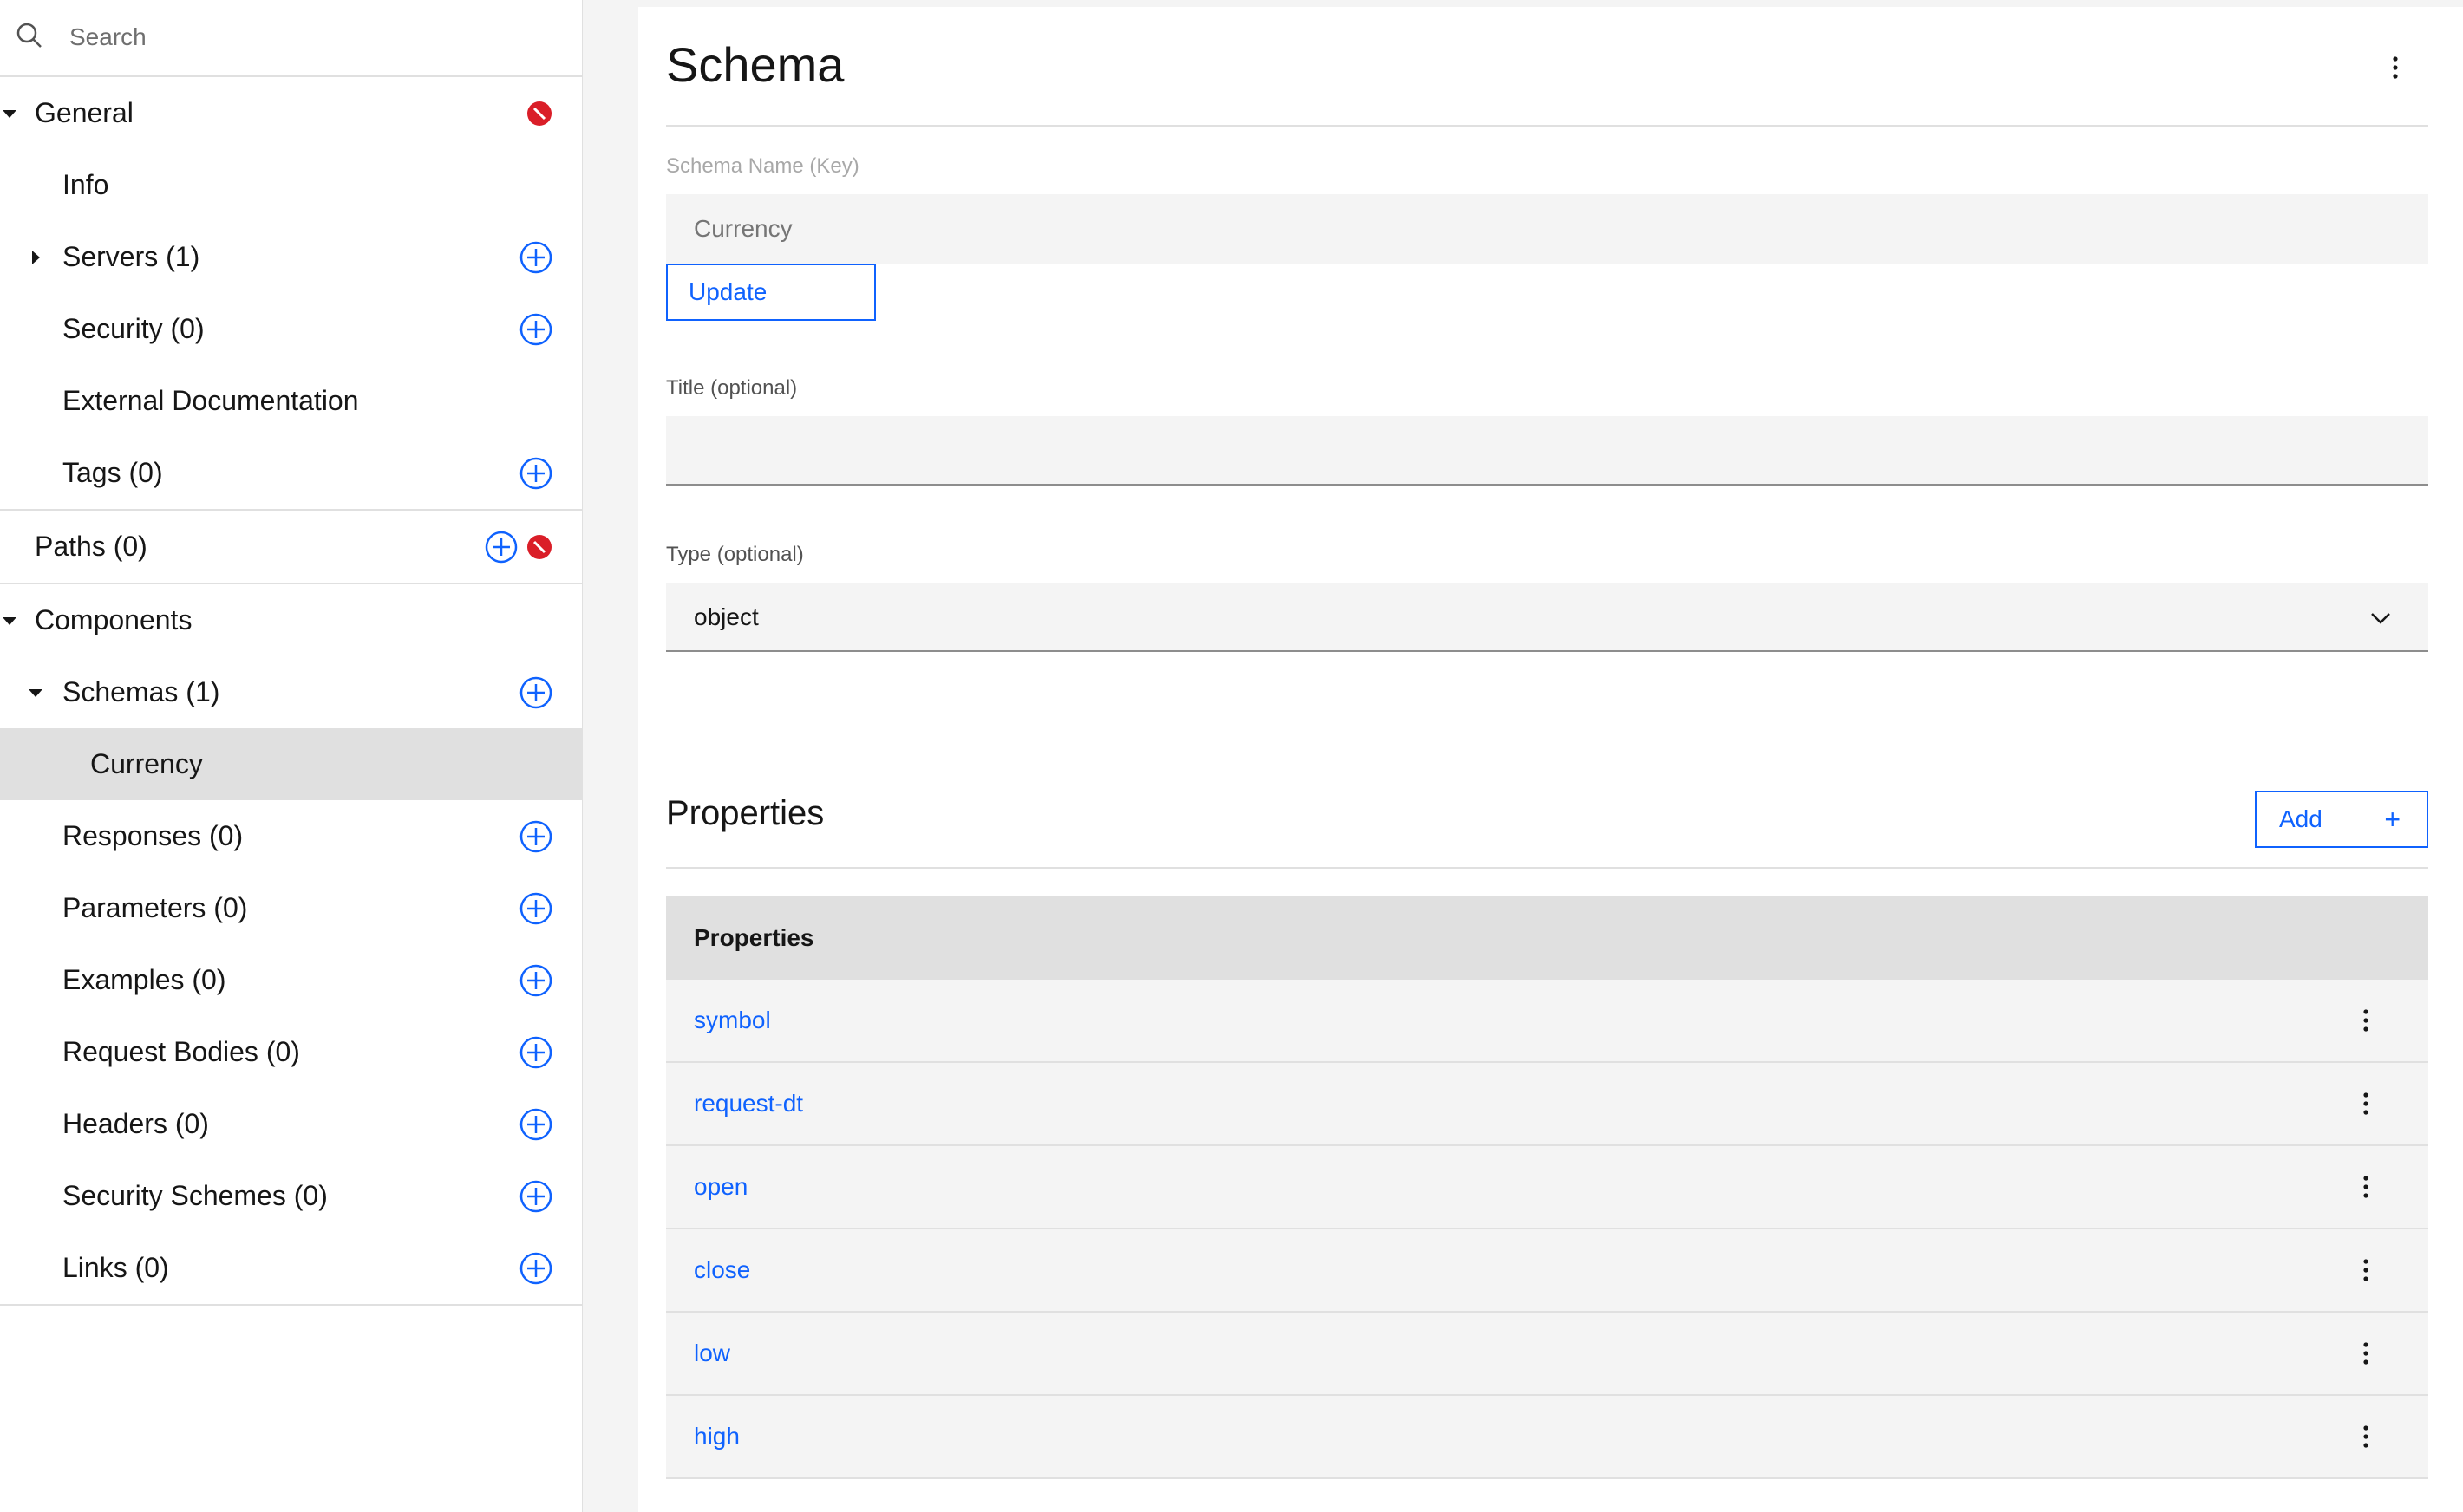 Image resolution: width=2463 pixels, height=1512 pixels. I want to click on tree-item-label: Paths (0), so click(91, 547).